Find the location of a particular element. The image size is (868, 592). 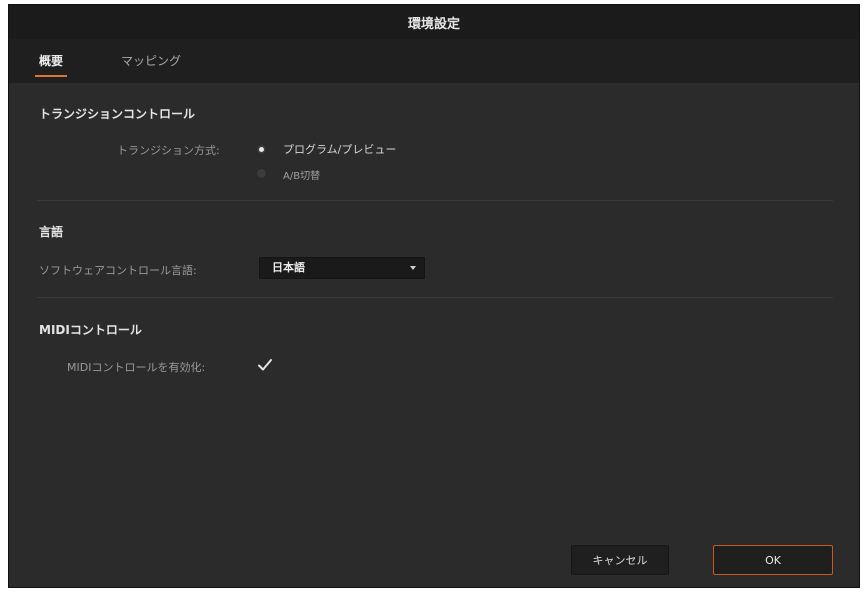

language-select: 日本語 is located at coordinates (342, 268).